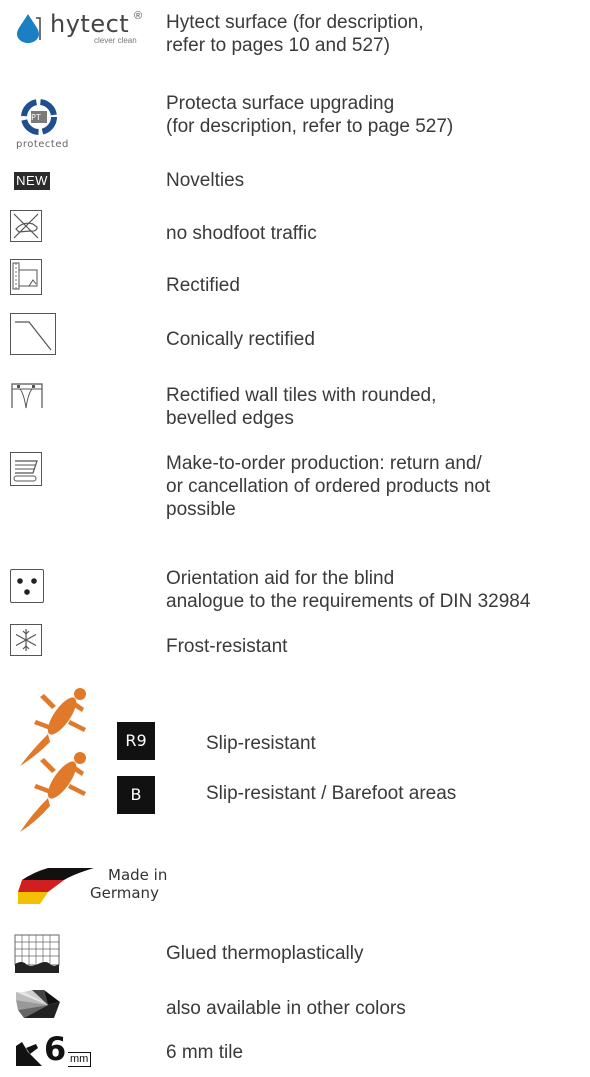 This screenshot has width=590, height=1077. Describe the element at coordinates (129, 884) in the screenshot. I see `made-in-germany-text: Made in Germany` at that location.